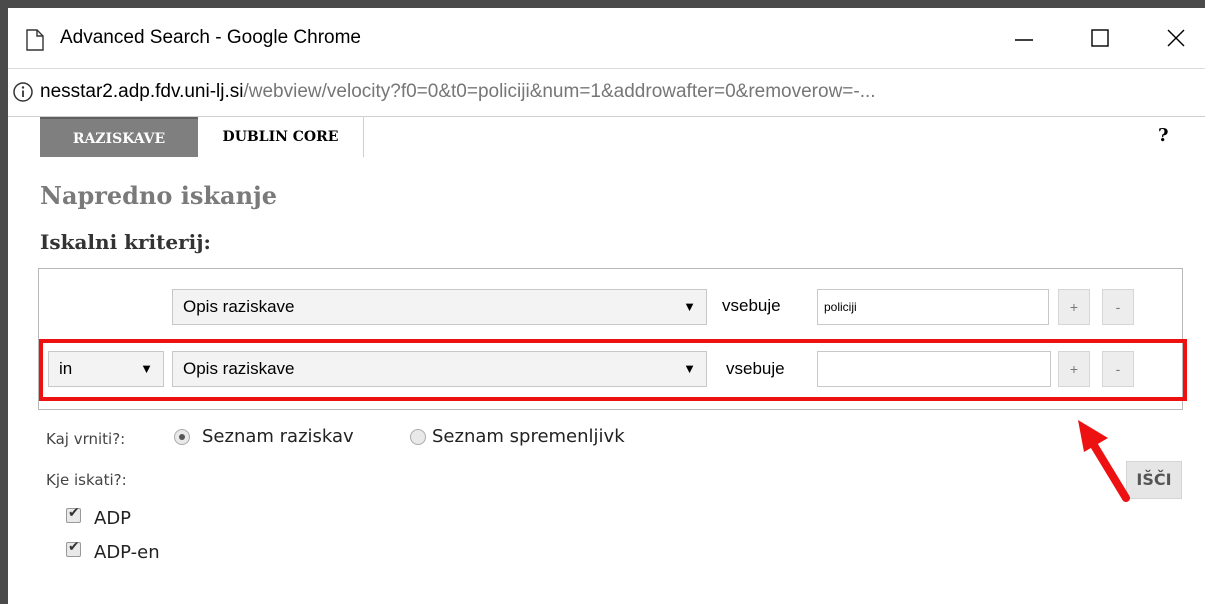 Image resolution: width=1205 pixels, height=604 pixels. I want to click on info-icon, so click(23, 92).